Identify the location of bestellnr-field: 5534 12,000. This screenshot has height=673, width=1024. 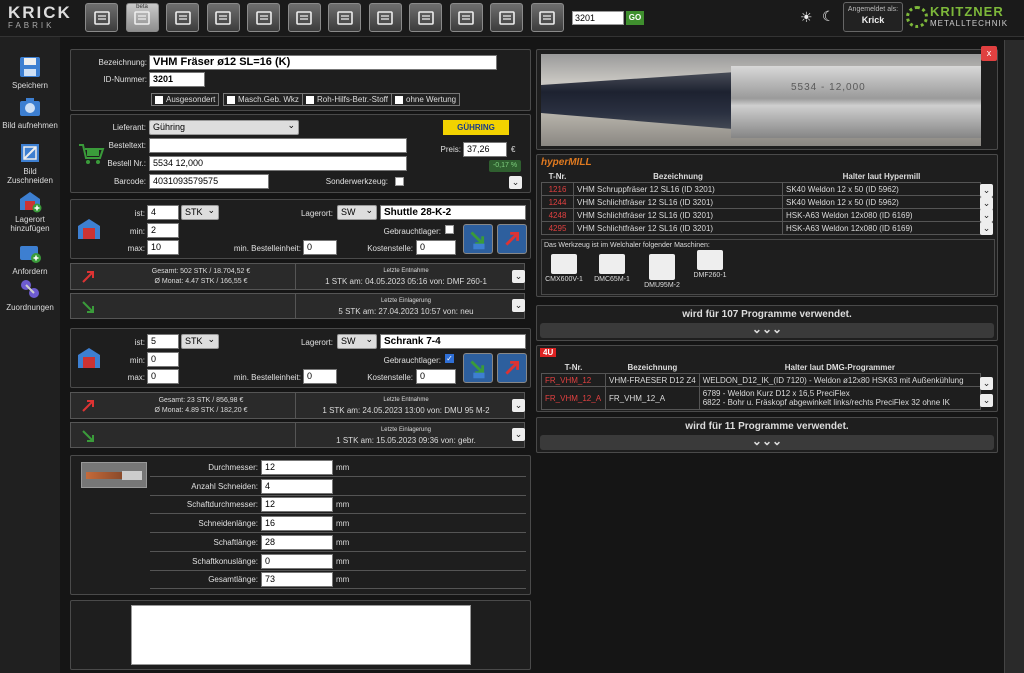
(278, 163).